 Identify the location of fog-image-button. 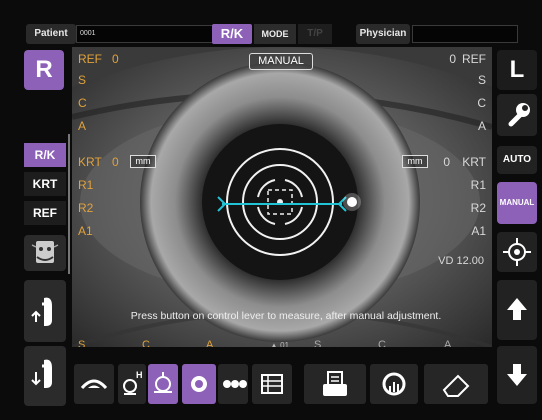
(45, 253).